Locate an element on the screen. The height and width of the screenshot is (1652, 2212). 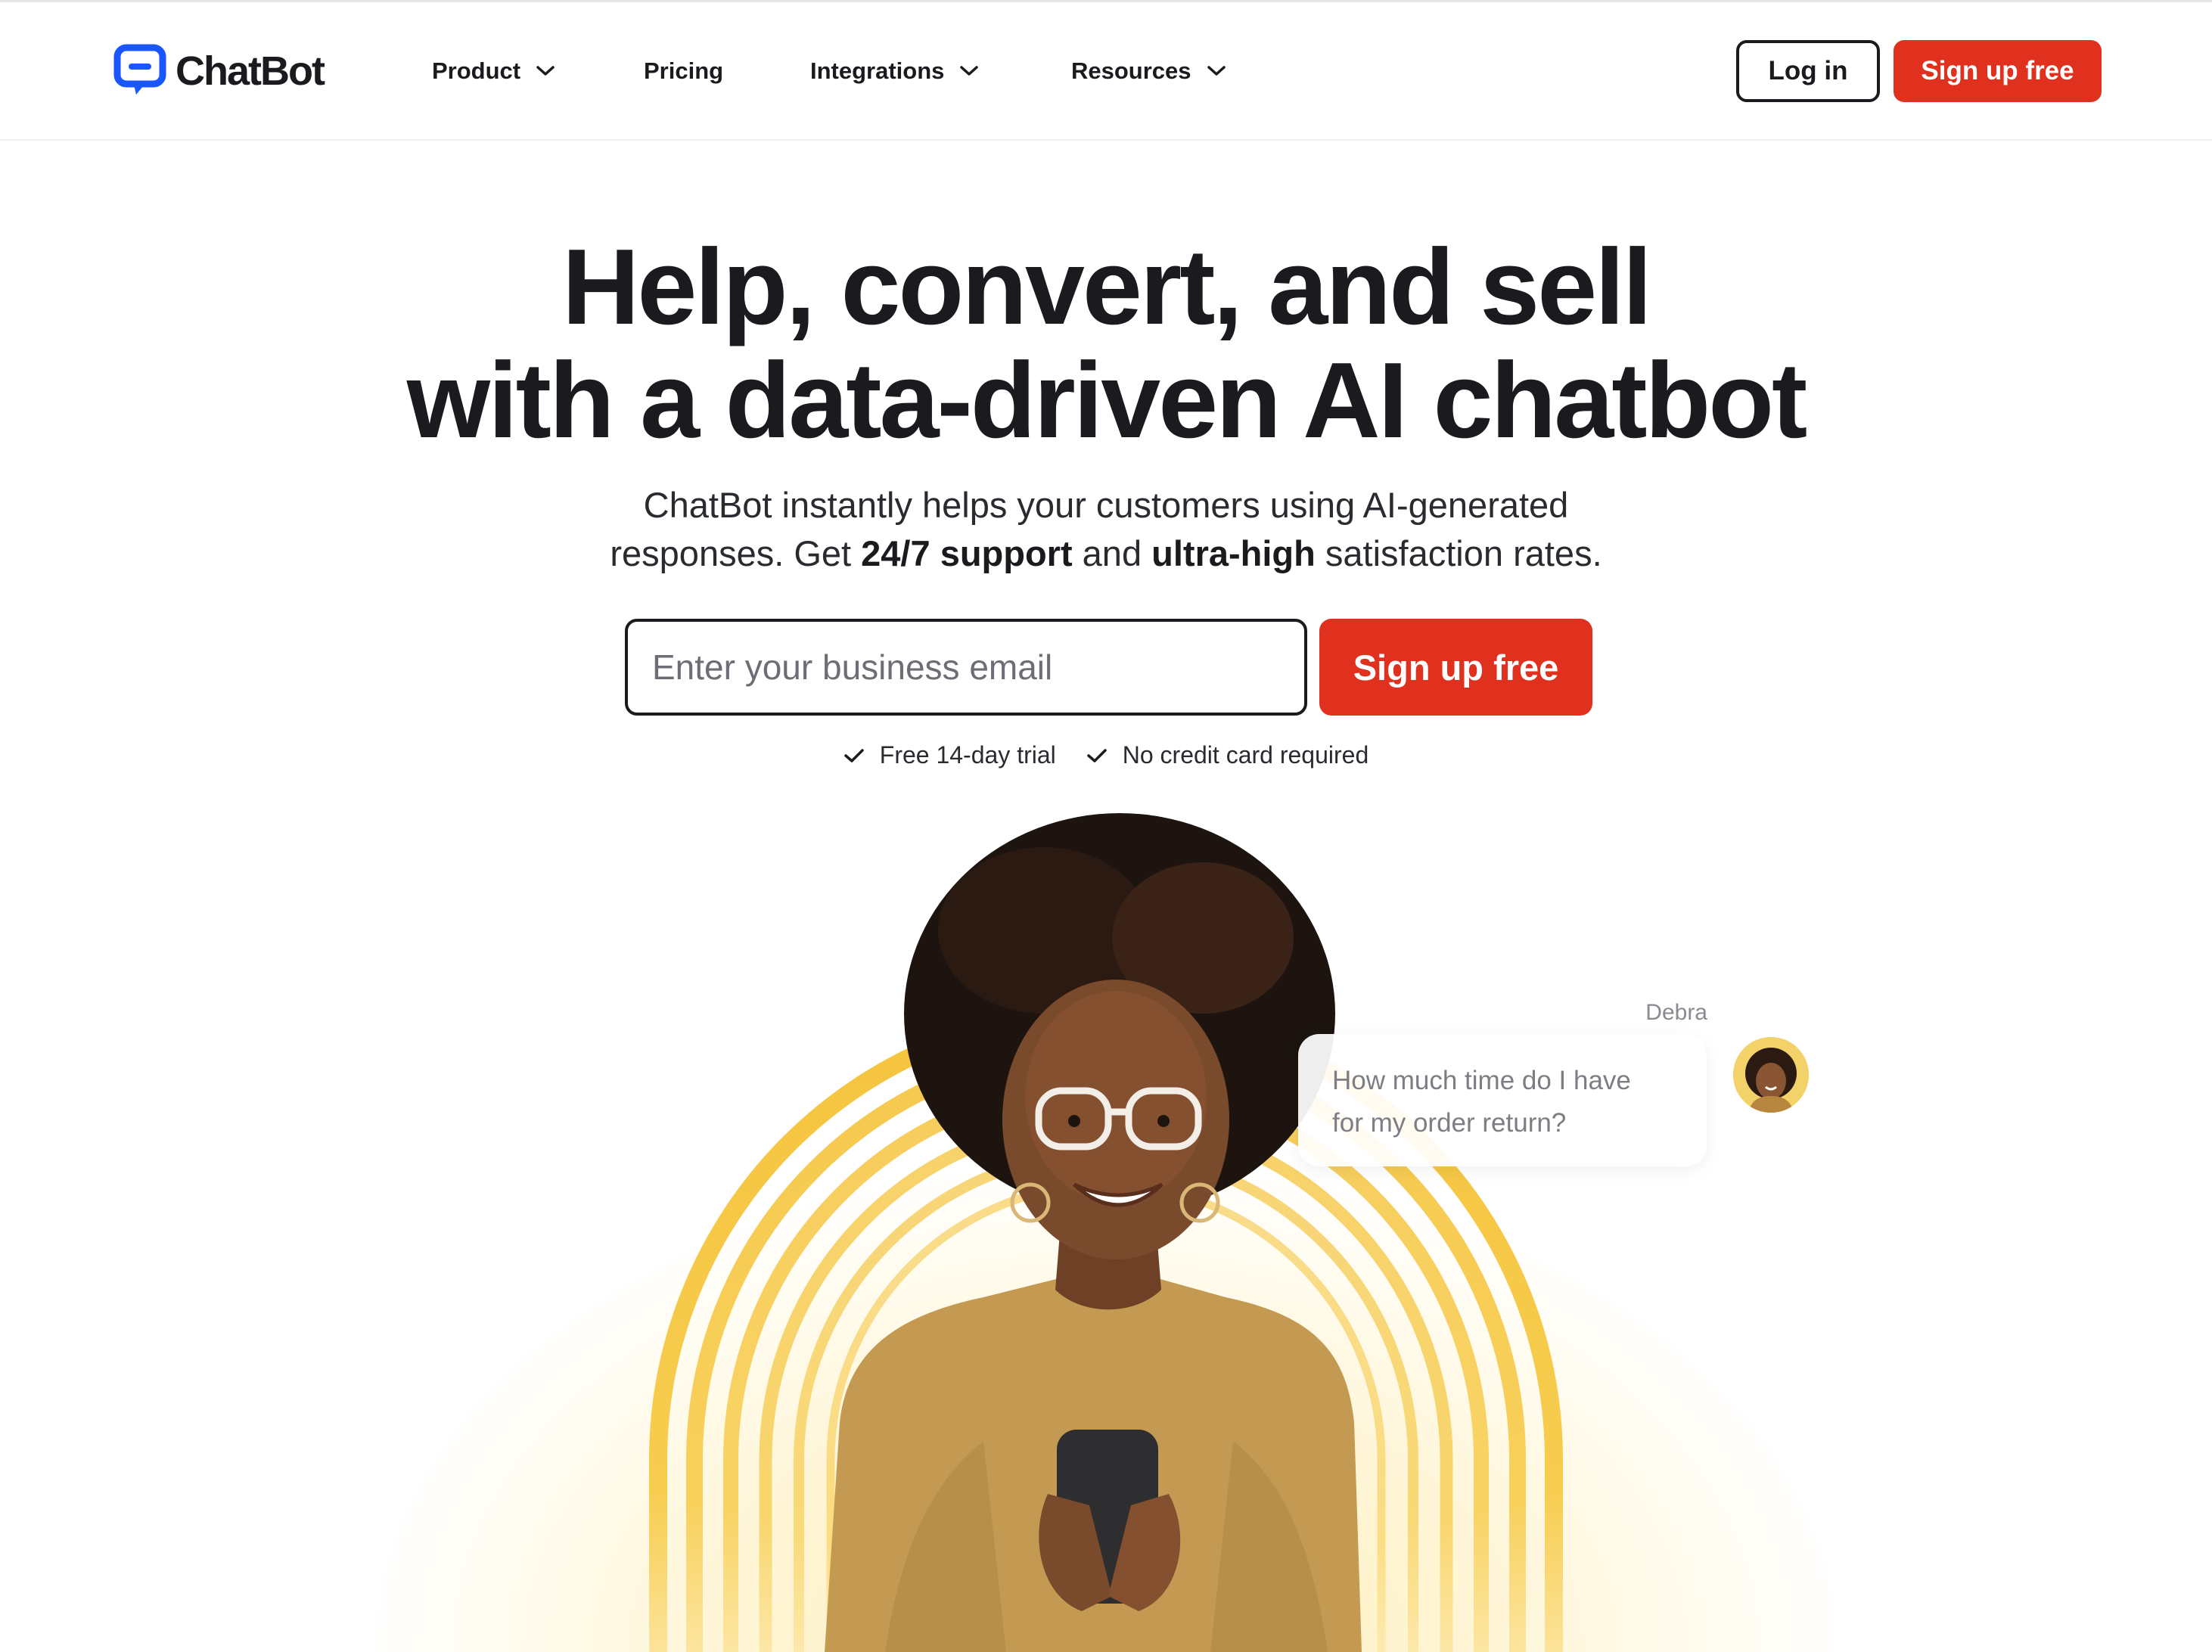
chat-message-line-2: for my order return? is located at coordinates (1450, 1123).